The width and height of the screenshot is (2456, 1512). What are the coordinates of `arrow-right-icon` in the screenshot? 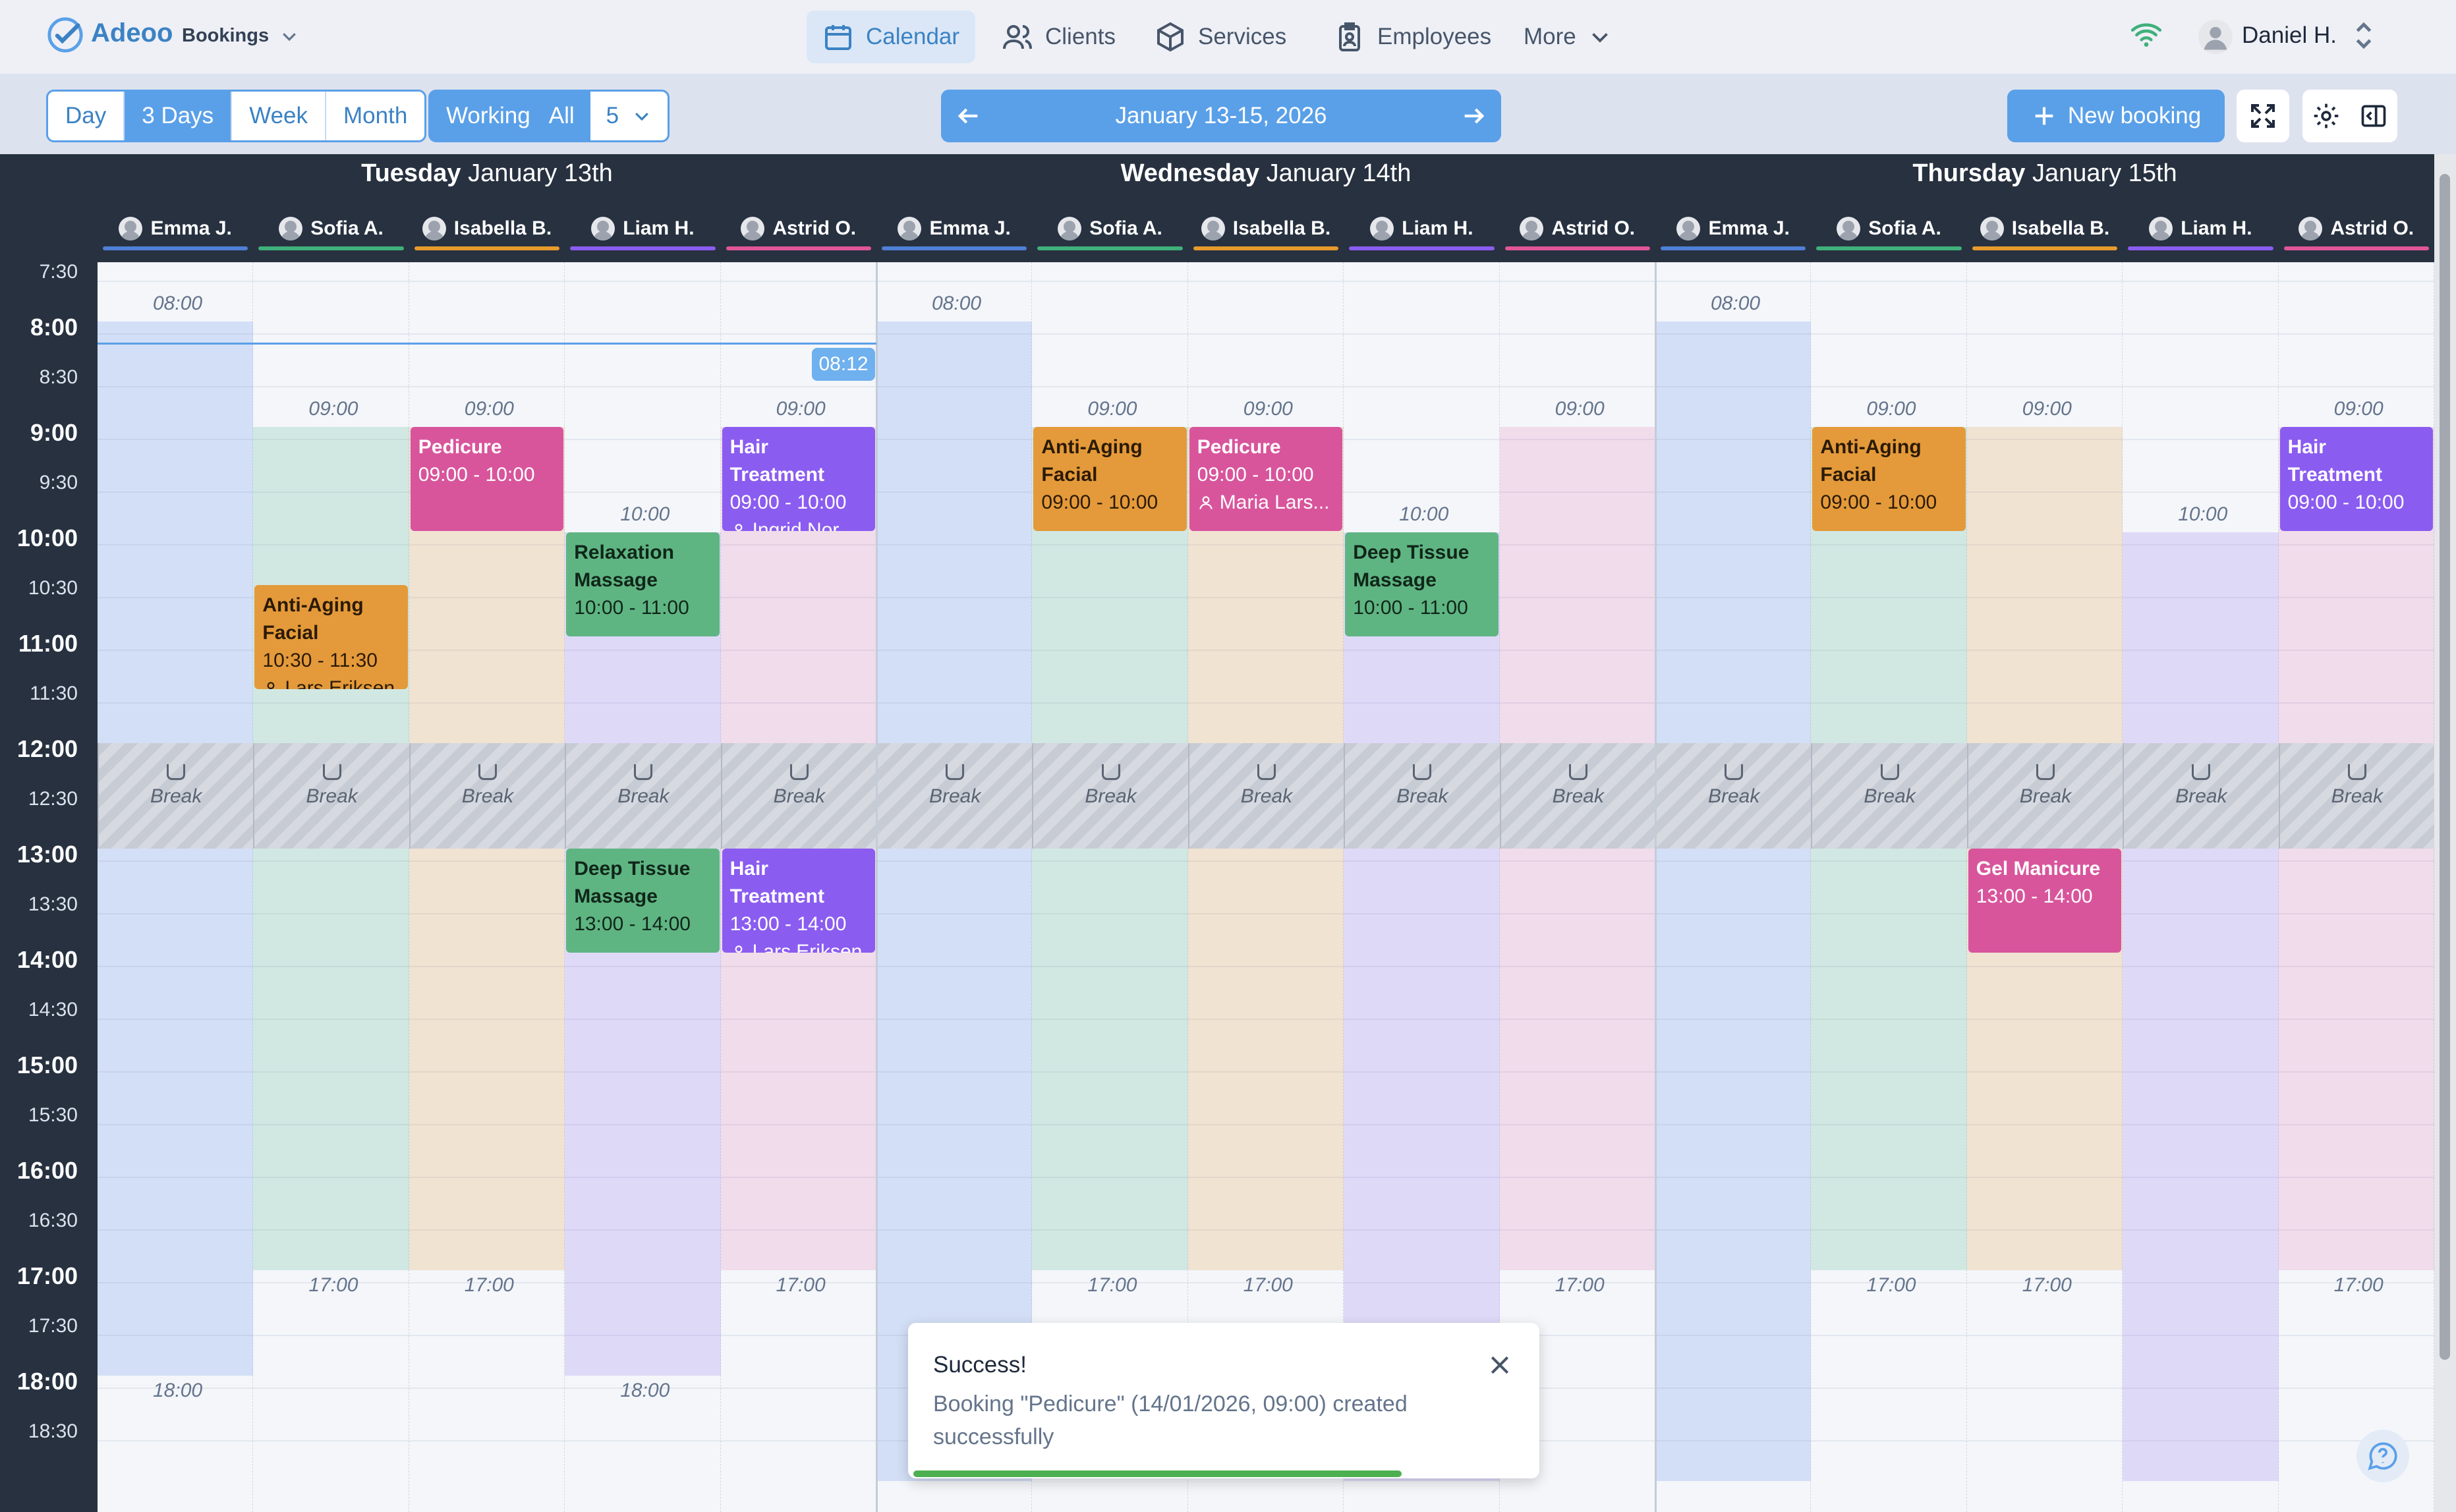 It's located at (1474, 116).